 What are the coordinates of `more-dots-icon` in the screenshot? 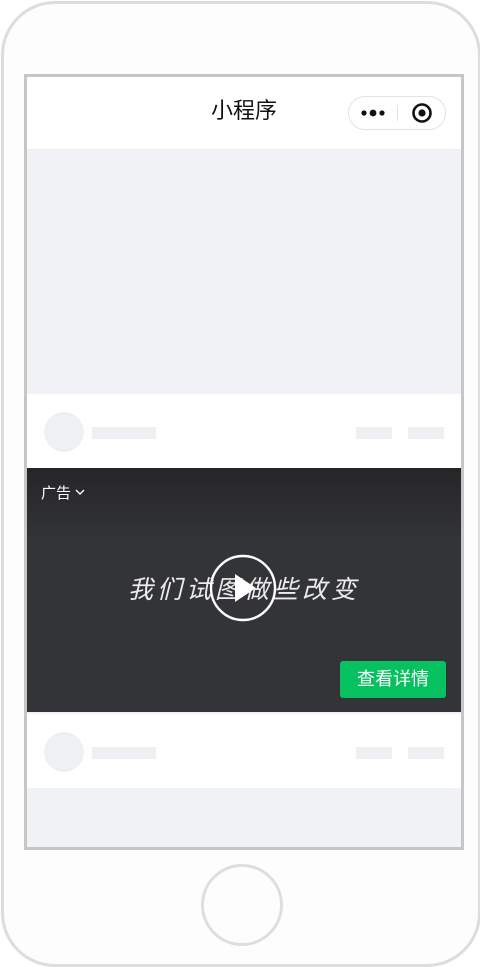 It's located at (373, 113).